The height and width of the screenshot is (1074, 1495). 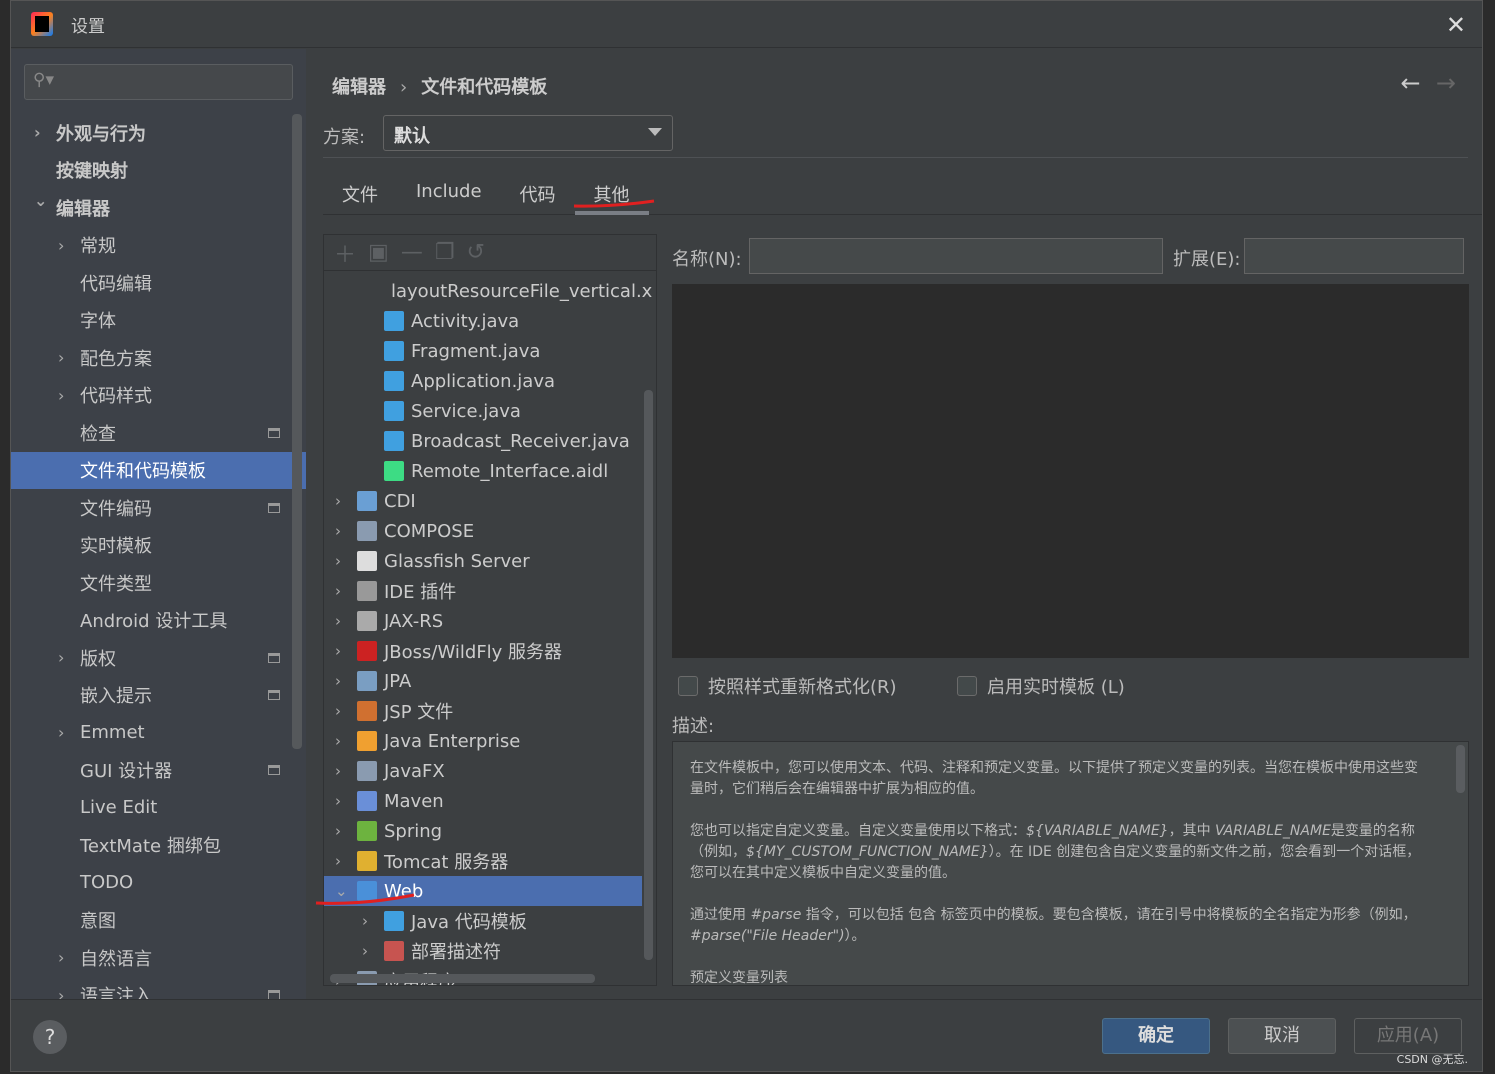 What do you see at coordinates (483, 771) in the screenshot?
I see `tree-item: › JavaFX` at bounding box center [483, 771].